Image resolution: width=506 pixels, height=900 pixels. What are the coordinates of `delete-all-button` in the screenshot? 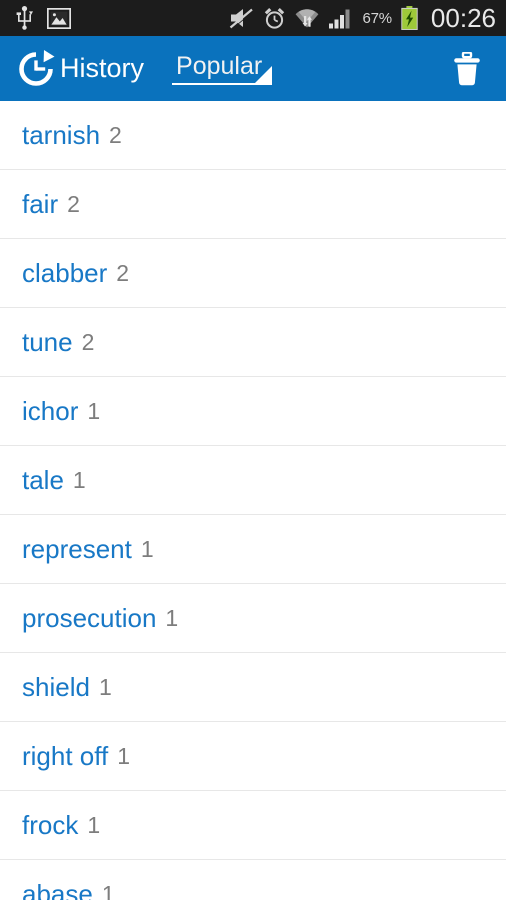 It's located at (467, 69).